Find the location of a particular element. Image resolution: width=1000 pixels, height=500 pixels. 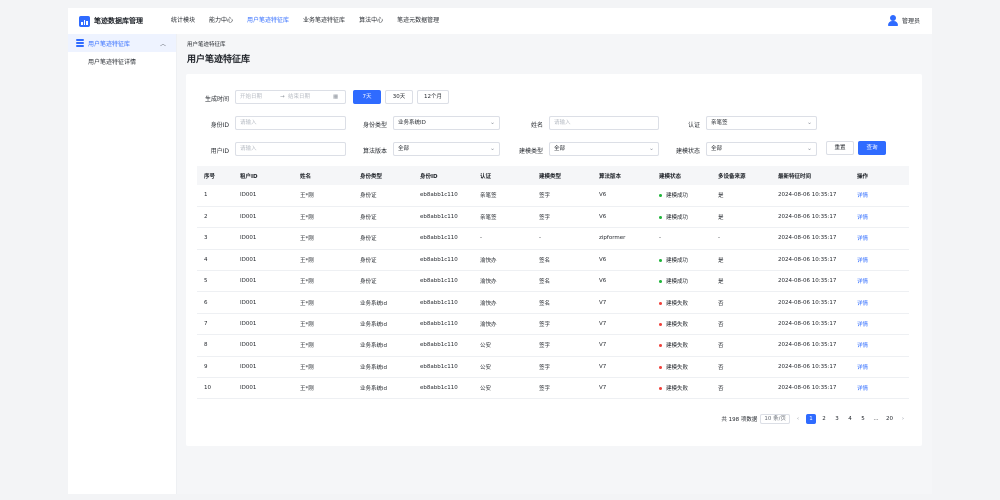

nav-item: 算法中心 is located at coordinates (371, 21).